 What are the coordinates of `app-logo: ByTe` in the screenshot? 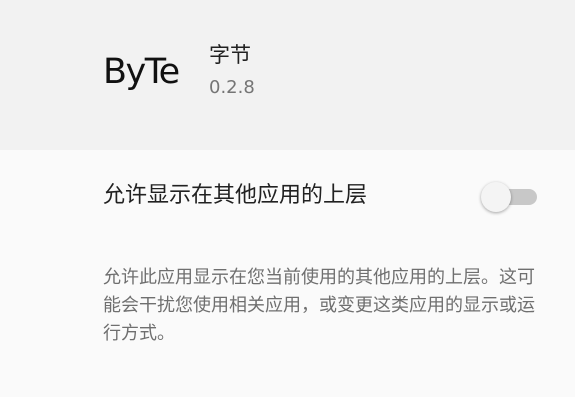 It's located at (141, 72).